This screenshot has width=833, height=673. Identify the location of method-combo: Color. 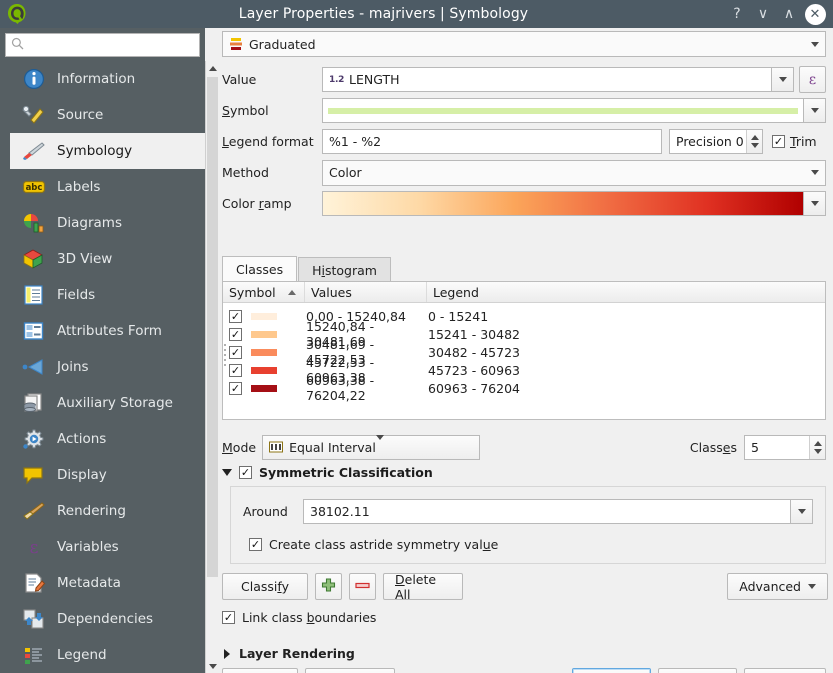
(574, 172).